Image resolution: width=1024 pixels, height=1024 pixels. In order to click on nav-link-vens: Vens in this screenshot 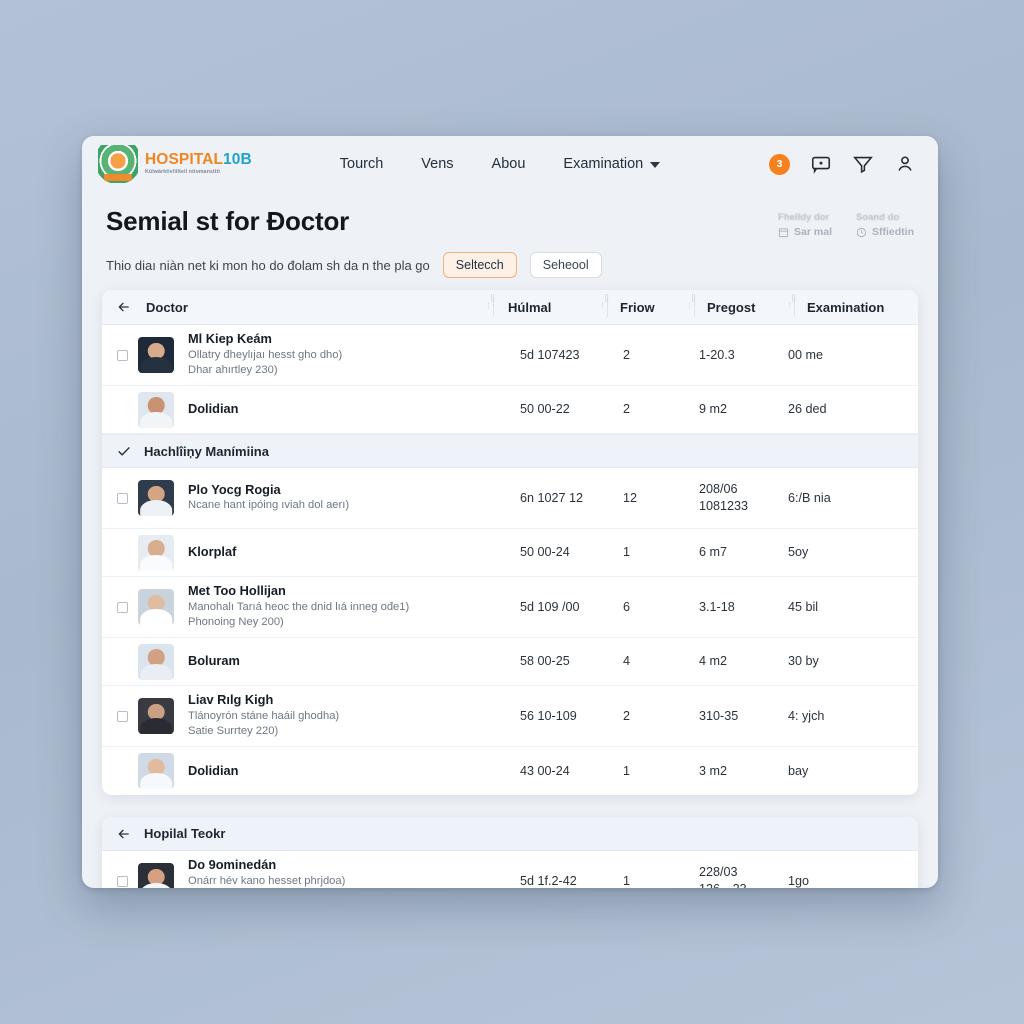, I will do `click(437, 164)`.